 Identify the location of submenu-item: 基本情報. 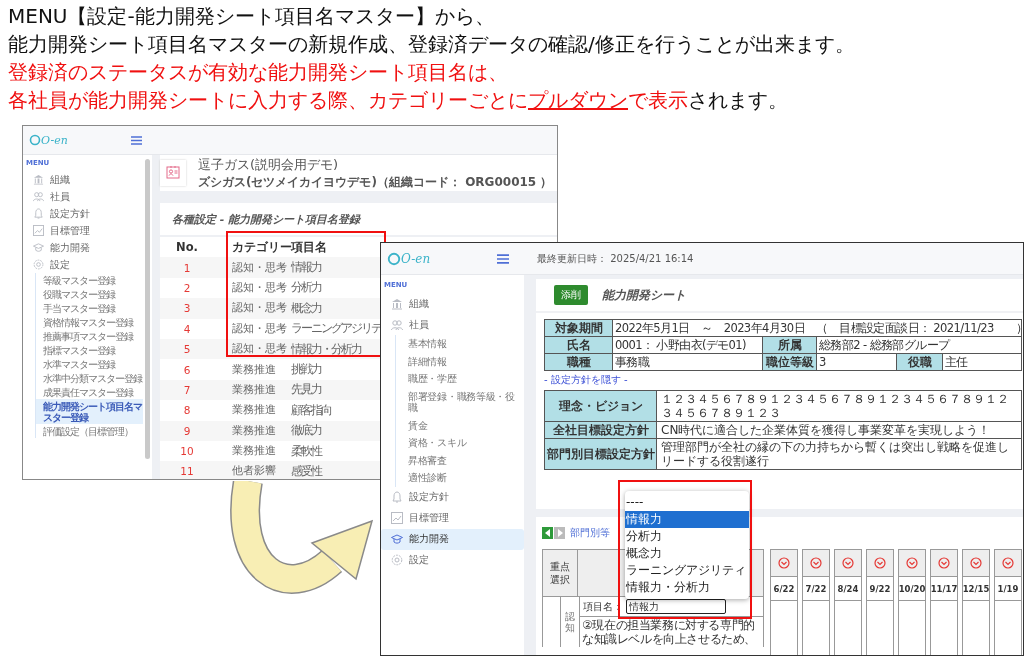
(460, 344).